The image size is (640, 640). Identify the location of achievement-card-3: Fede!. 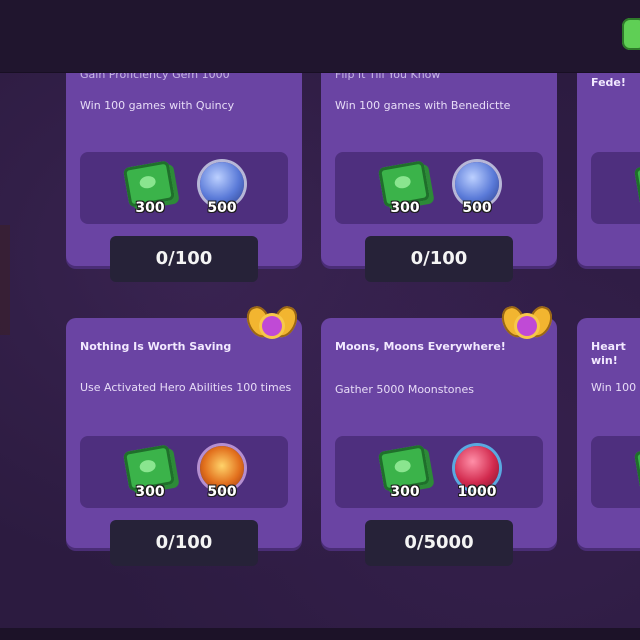
(608, 153).